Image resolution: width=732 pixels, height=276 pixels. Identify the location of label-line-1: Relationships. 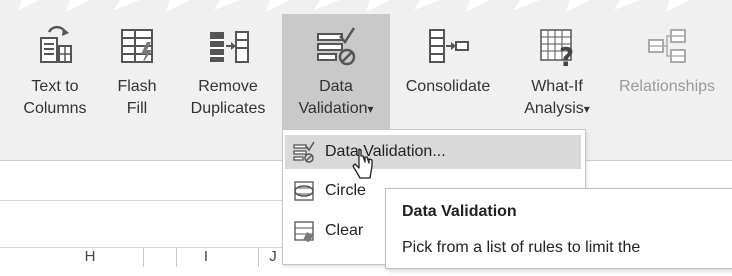
(667, 86).